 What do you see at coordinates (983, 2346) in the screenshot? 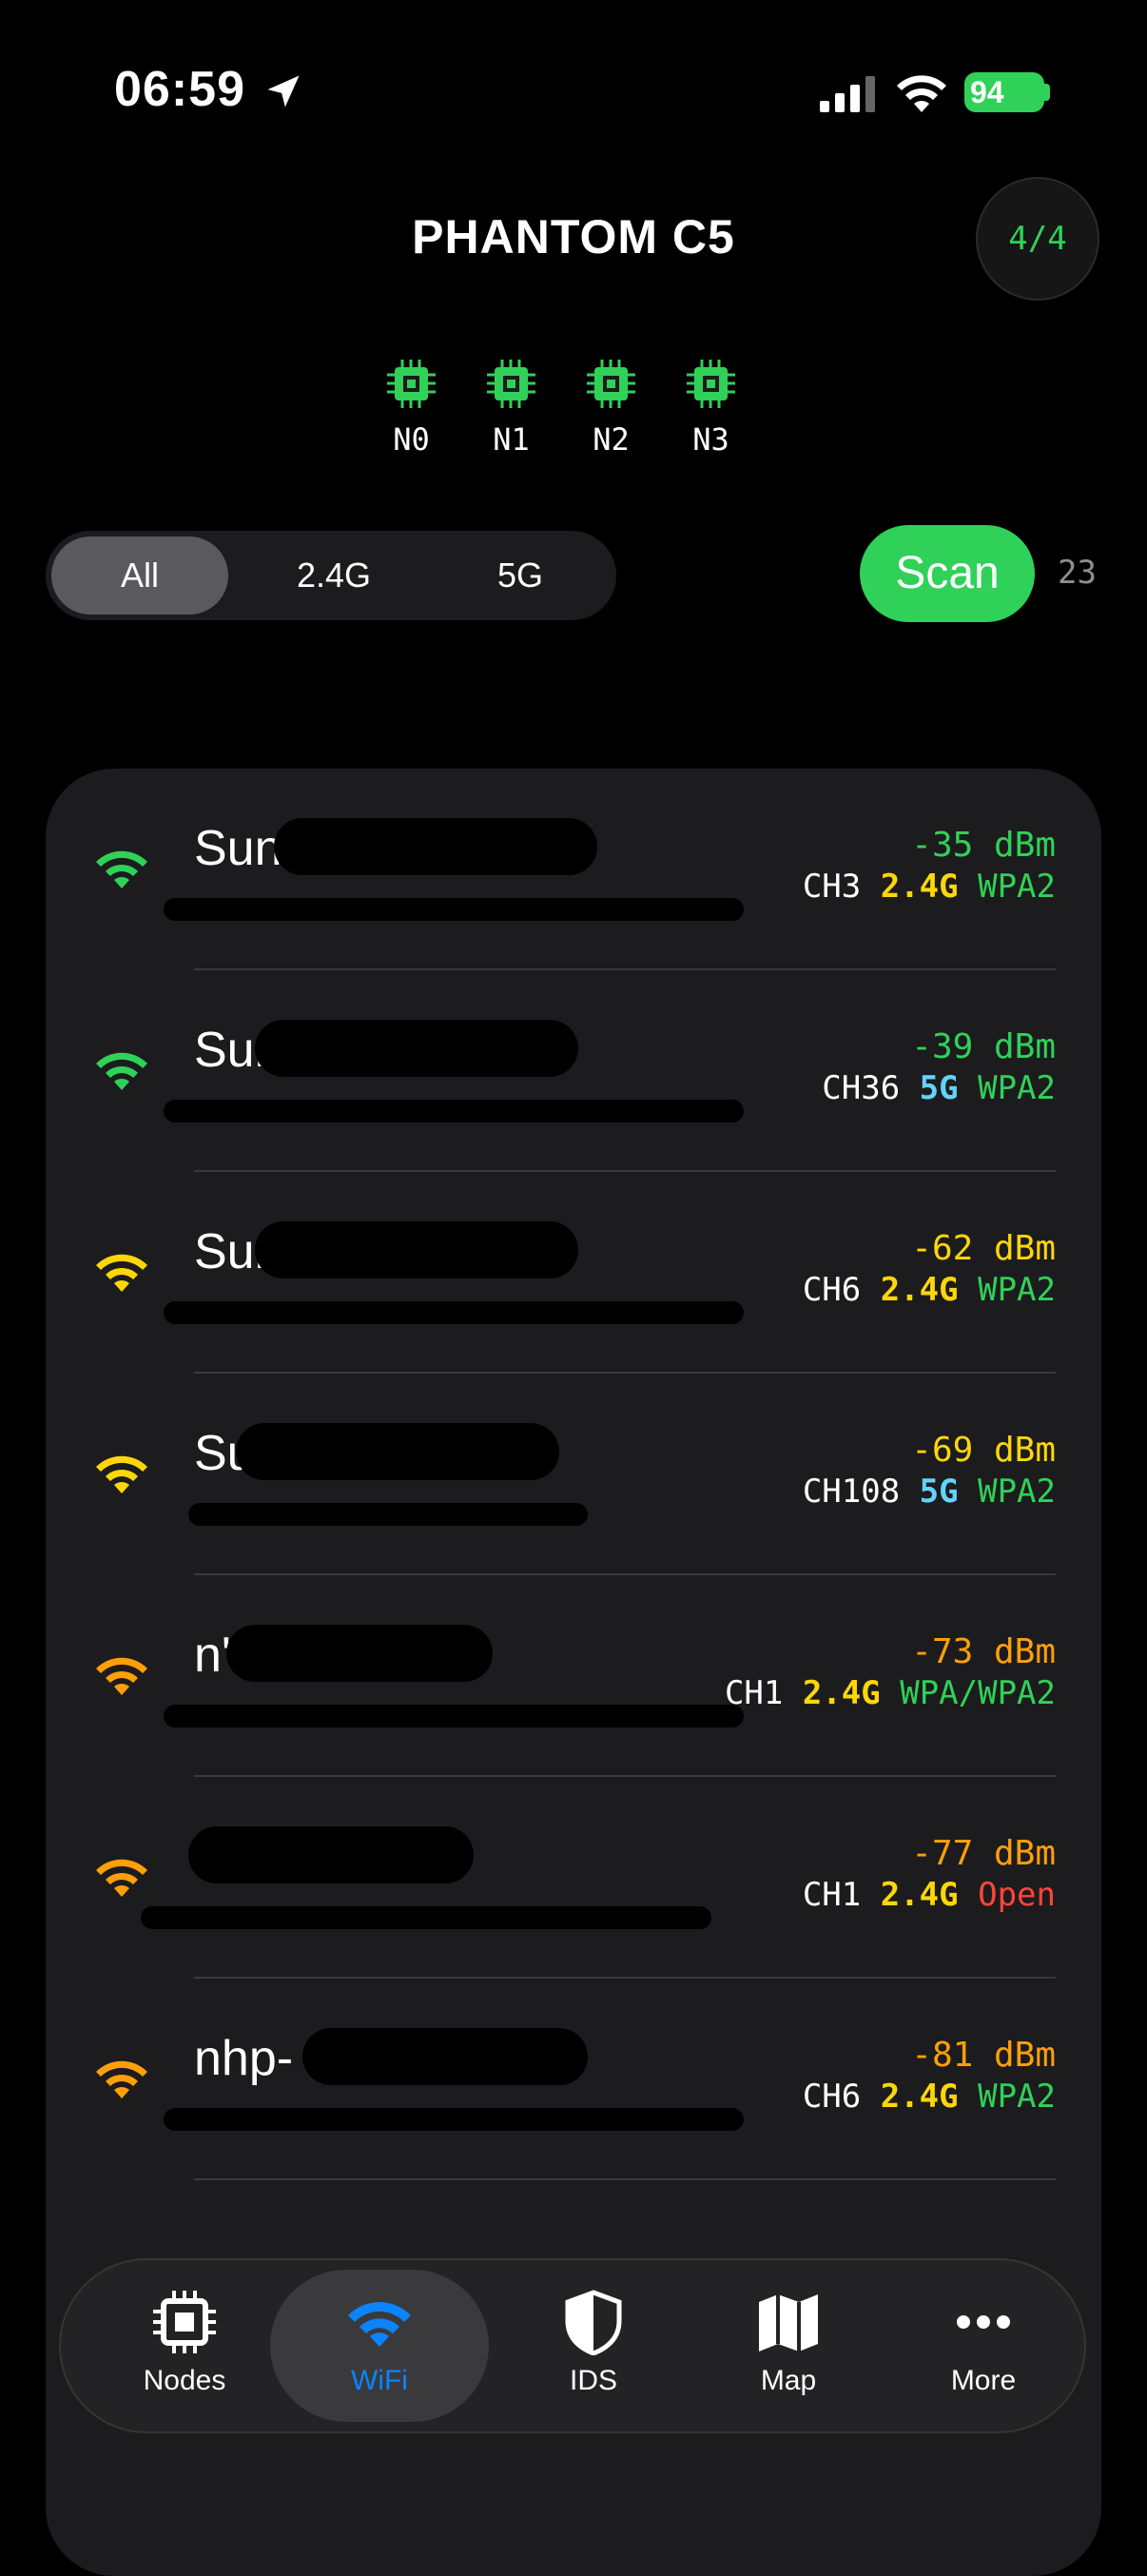
I see `tab-more: More` at bounding box center [983, 2346].